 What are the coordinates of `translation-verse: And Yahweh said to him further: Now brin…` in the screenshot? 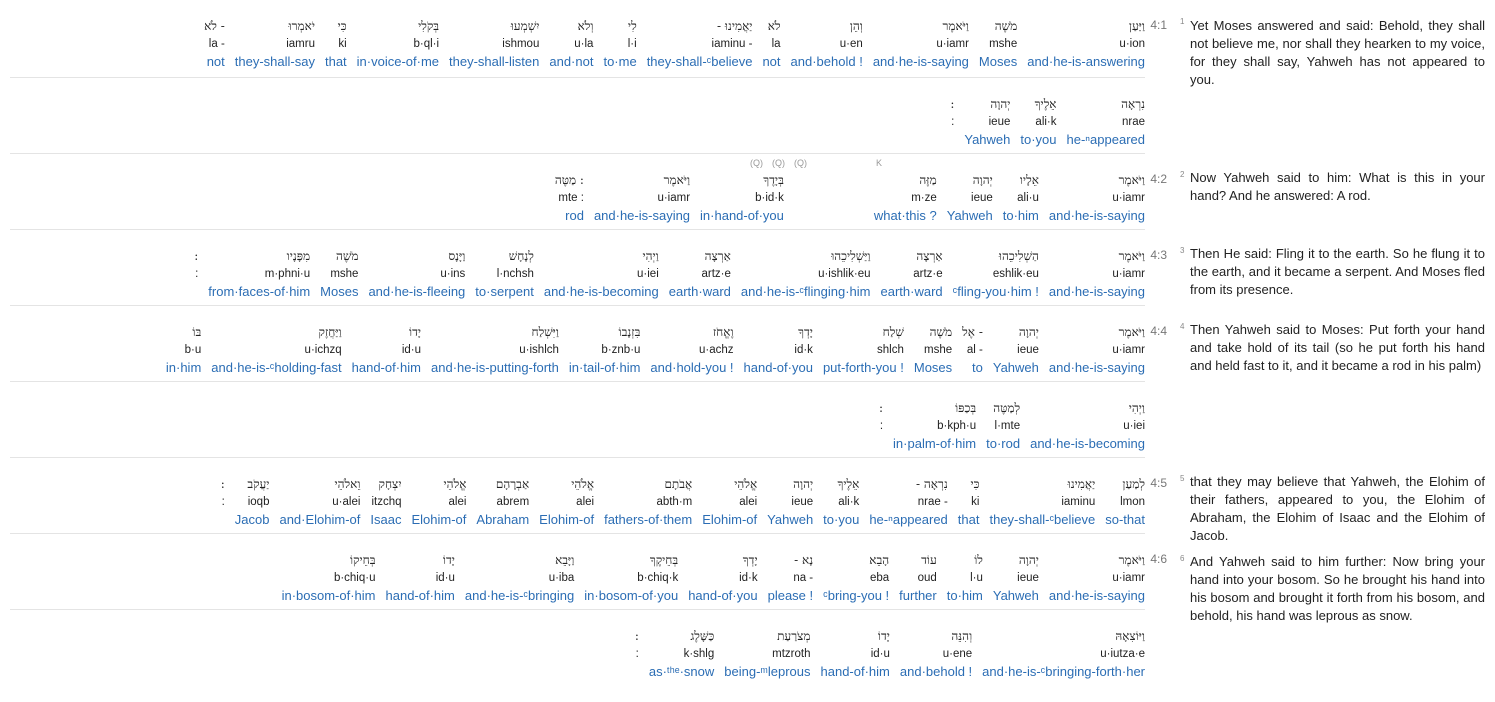 It's located at (1337, 588).